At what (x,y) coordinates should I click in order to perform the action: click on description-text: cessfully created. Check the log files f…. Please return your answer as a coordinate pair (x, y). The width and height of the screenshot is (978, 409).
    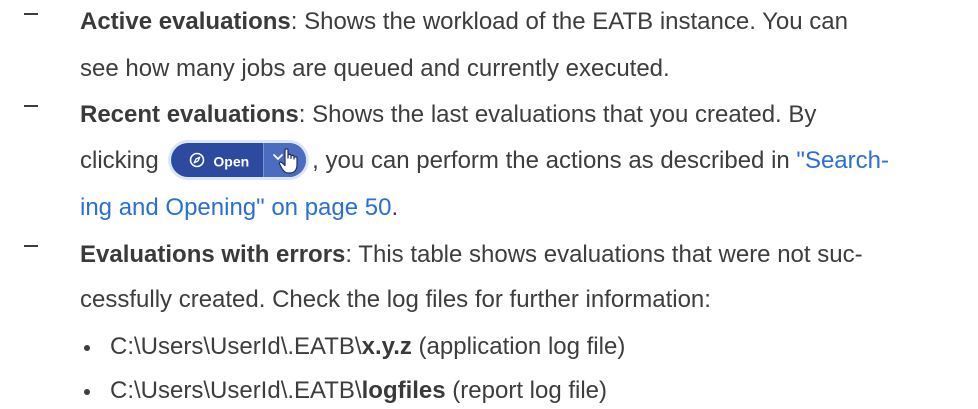
    Looking at the image, I should click on (395, 299).